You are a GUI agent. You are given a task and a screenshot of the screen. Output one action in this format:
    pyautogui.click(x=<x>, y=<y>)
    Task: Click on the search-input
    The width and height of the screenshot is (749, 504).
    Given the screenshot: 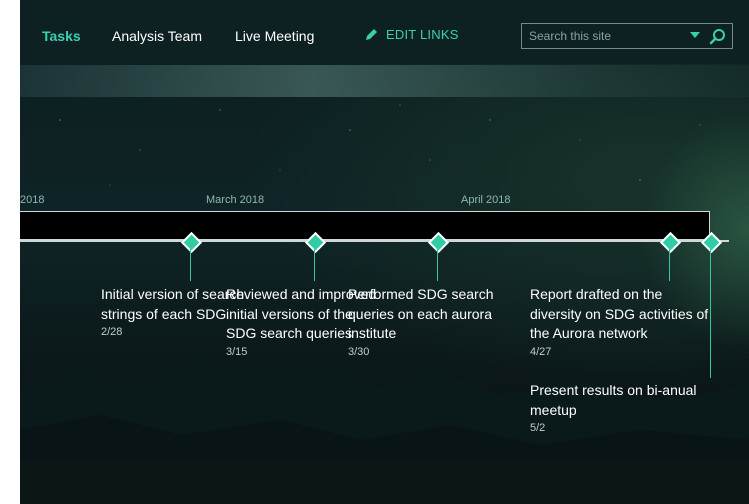 What is the action you would take?
    pyautogui.click(x=605, y=36)
    